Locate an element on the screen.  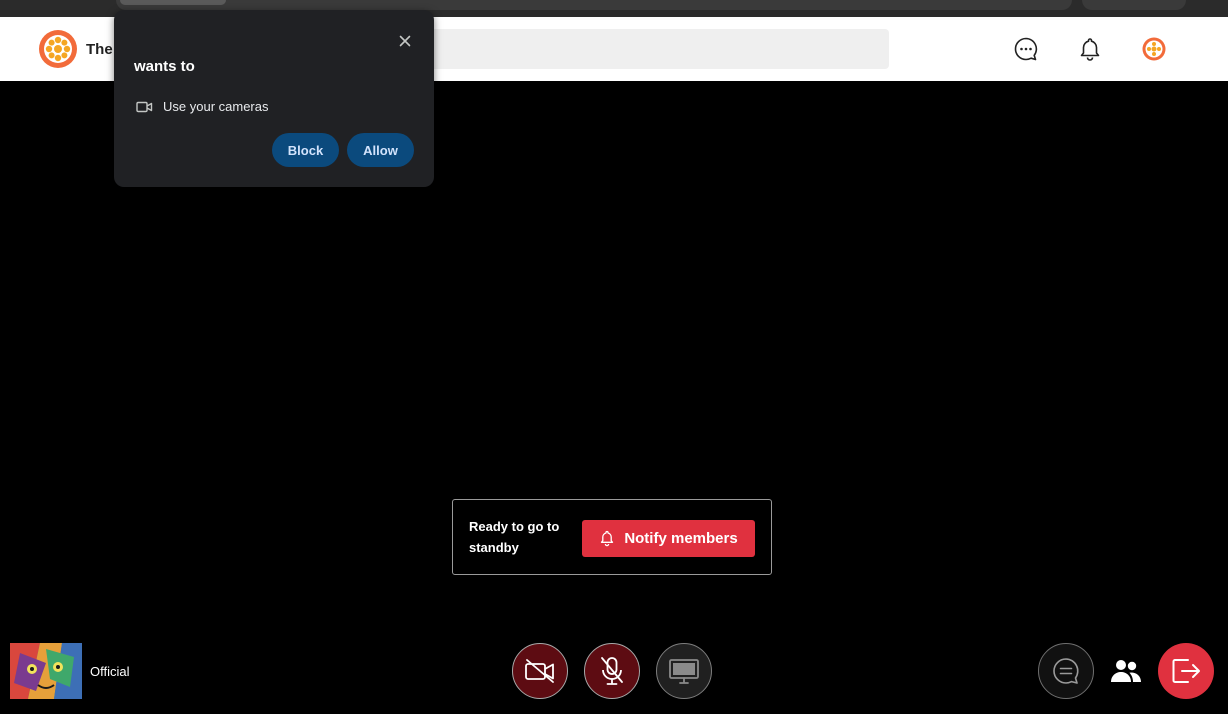
camera-off-icon is located at coordinates (539, 671).